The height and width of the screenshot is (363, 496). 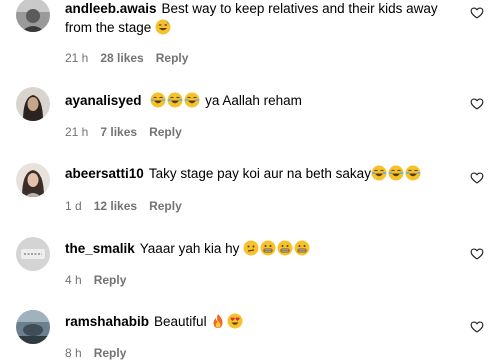 What do you see at coordinates (111, 8) in the screenshot?
I see `comment-username: andleeb.awais` at bounding box center [111, 8].